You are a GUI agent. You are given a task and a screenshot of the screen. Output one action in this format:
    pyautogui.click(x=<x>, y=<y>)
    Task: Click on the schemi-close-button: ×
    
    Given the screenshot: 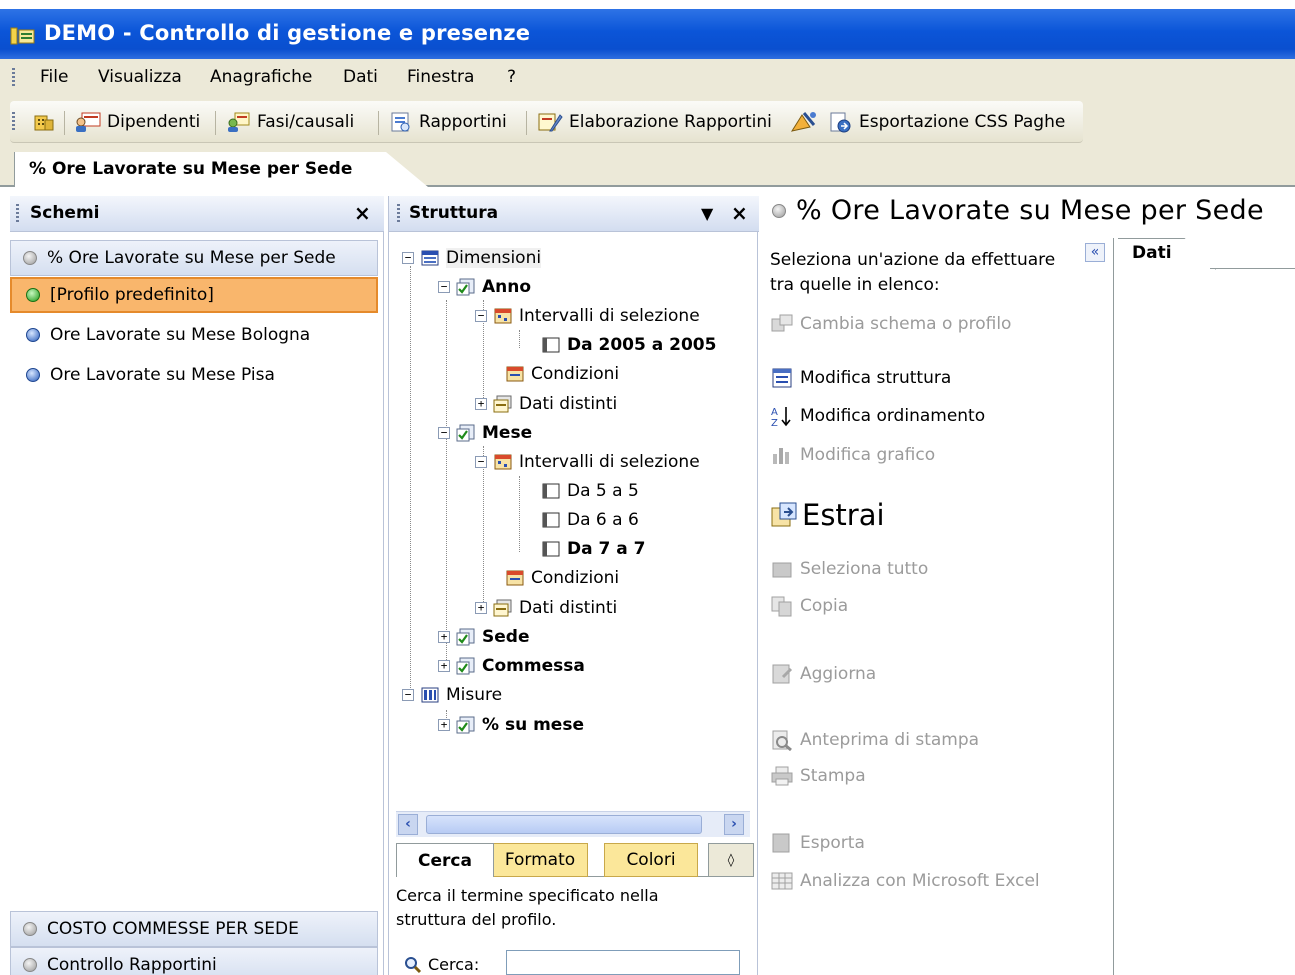 What is the action you would take?
    pyautogui.click(x=362, y=213)
    